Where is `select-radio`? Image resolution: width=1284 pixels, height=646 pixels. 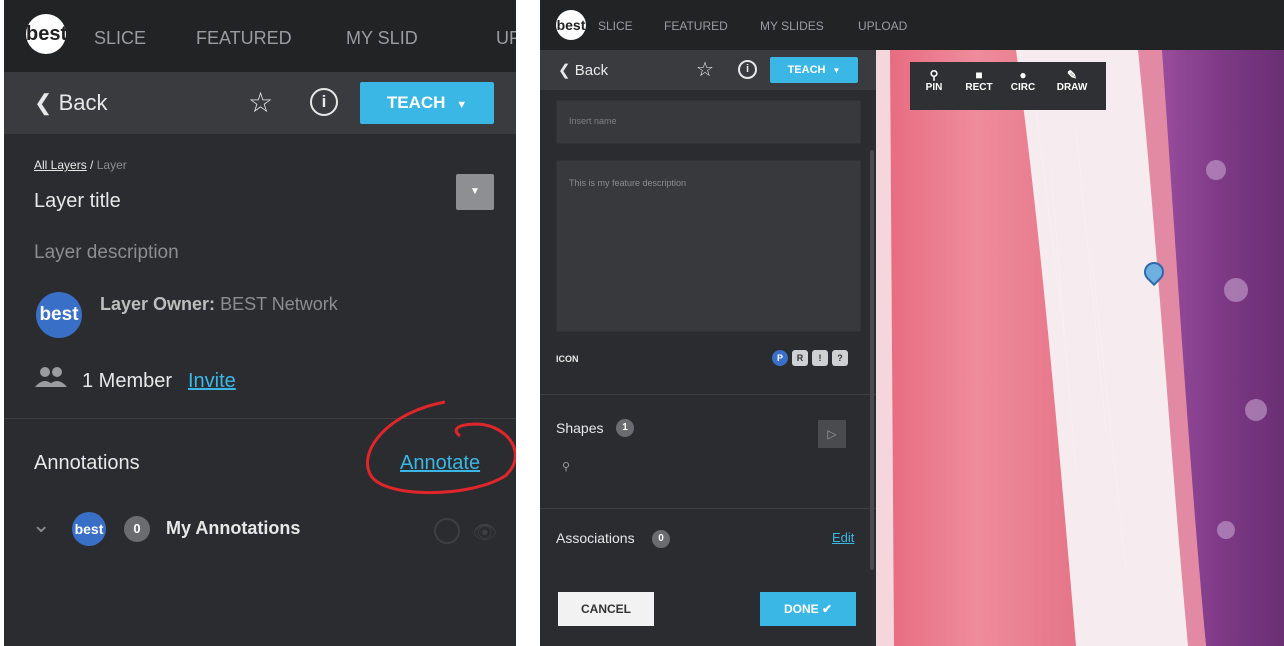
select-radio is located at coordinates (447, 531).